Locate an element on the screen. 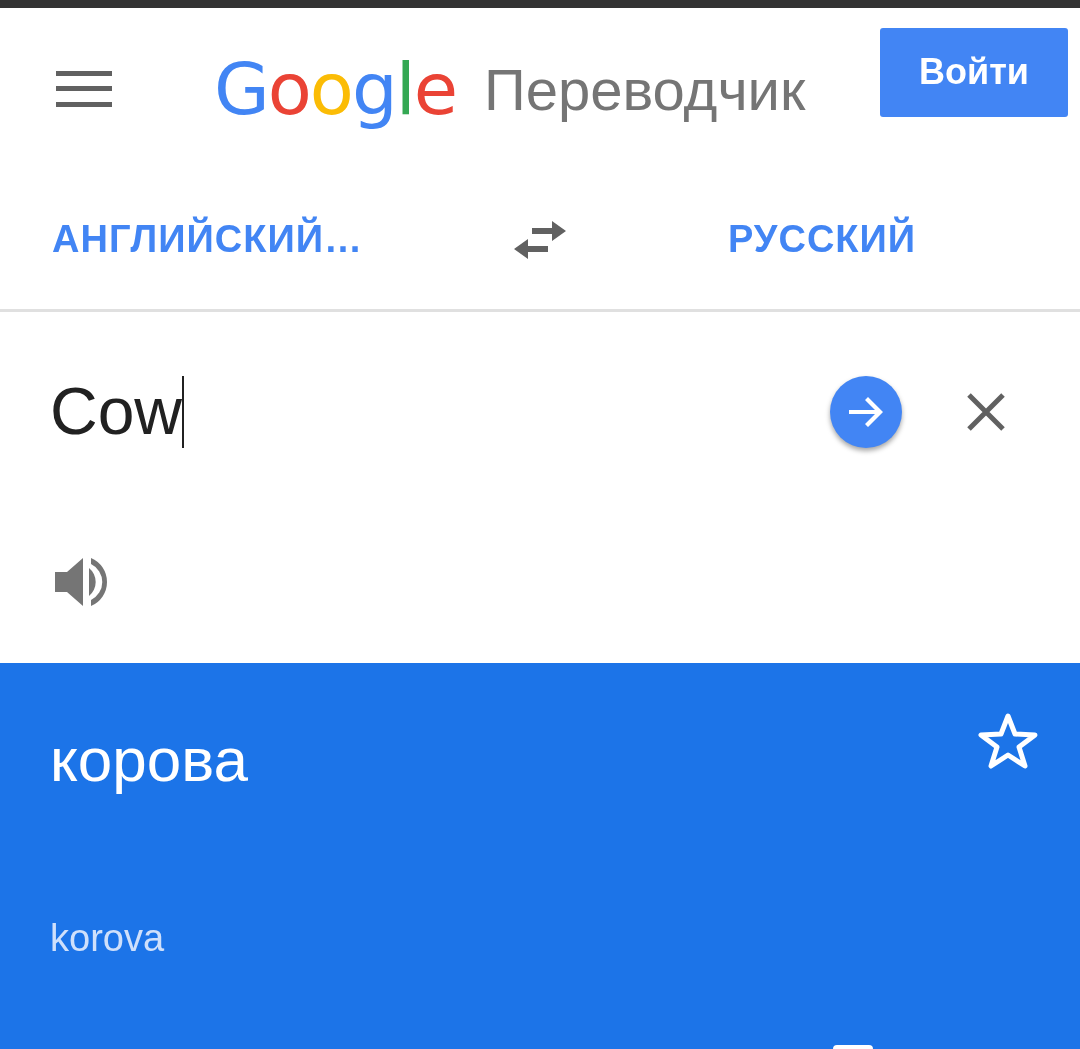  star-icon is located at coordinates (1008, 741).